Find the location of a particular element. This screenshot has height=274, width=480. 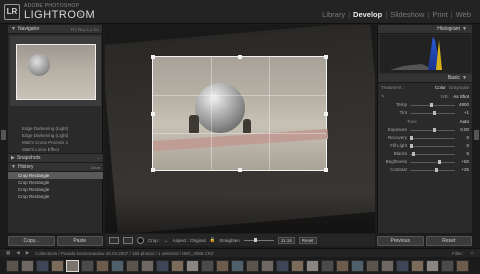

navigator-zoom-options: FIT FILL 1:1 3:1 is located at coordinates (85, 29).